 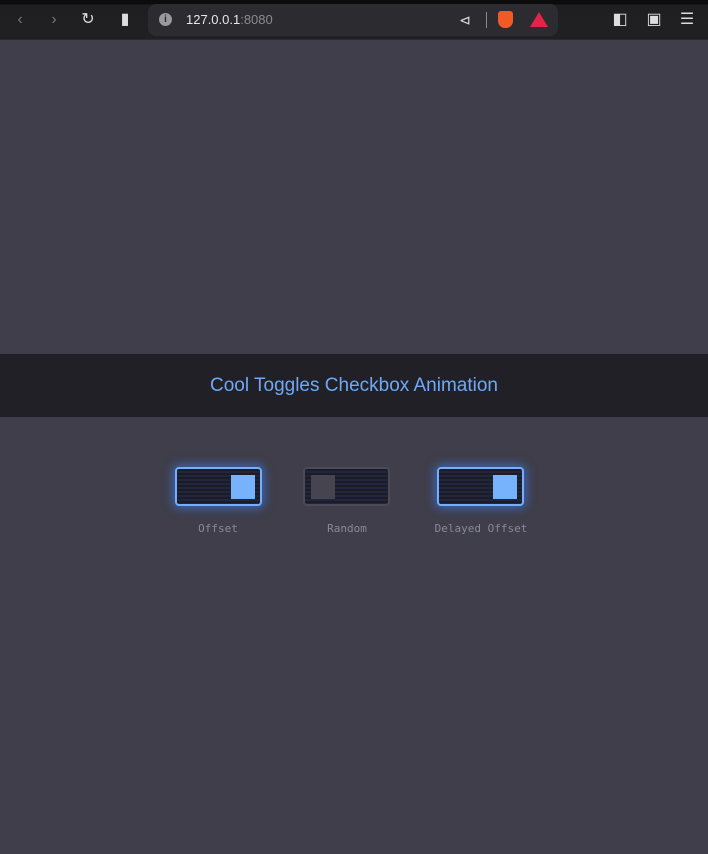 I want to click on reload-icon: ↻, so click(x=88, y=20).